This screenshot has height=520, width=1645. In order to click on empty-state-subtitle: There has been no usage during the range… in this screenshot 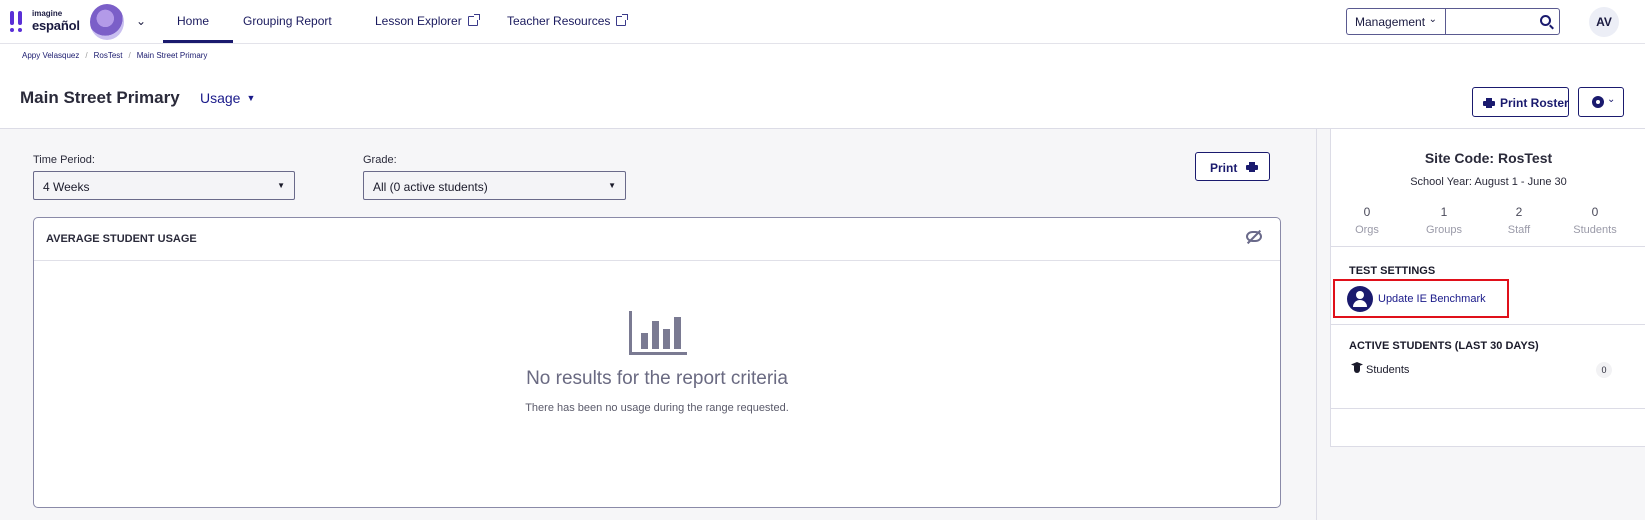, I will do `click(657, 408)`.